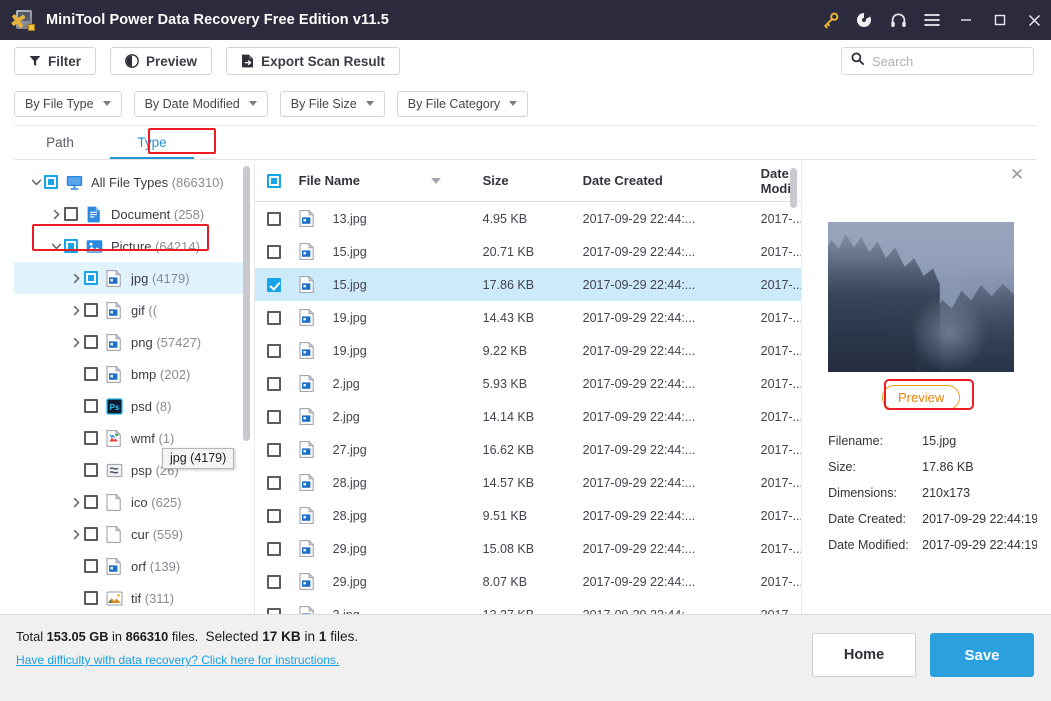  Describe the element at coordinates (921, 397) in the screenshot. I see `preview-image-button: Preview` at that location.